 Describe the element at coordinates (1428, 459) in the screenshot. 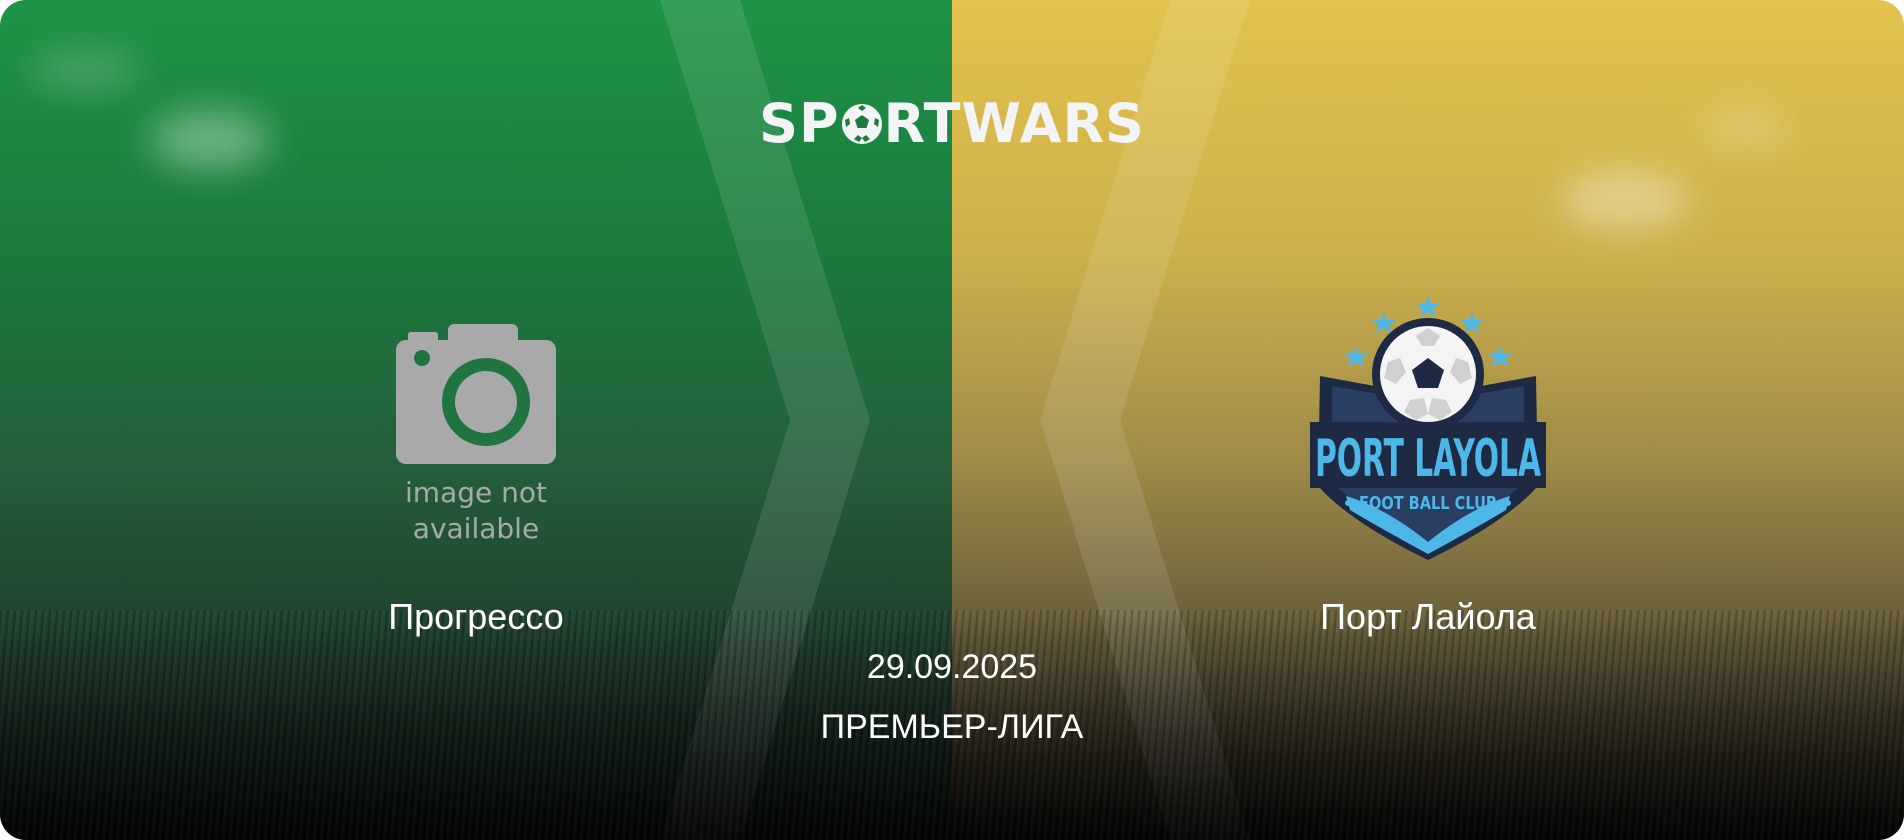

I see `crest-title: PORT LAYOLA` at that location.